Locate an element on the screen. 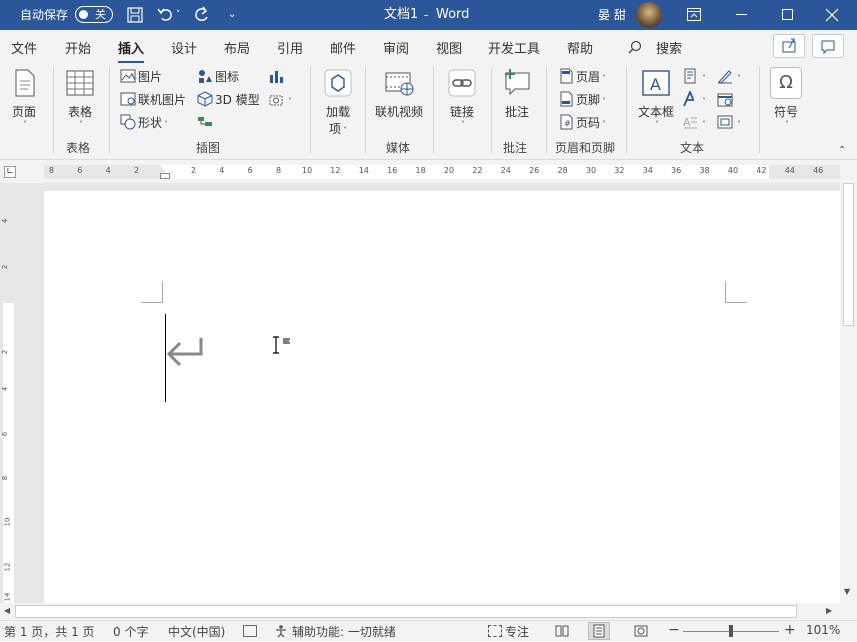 Image resolution: width=857 pixels, height=642 pixels. group-tables: 表格 is located at coordinates (78, 148).